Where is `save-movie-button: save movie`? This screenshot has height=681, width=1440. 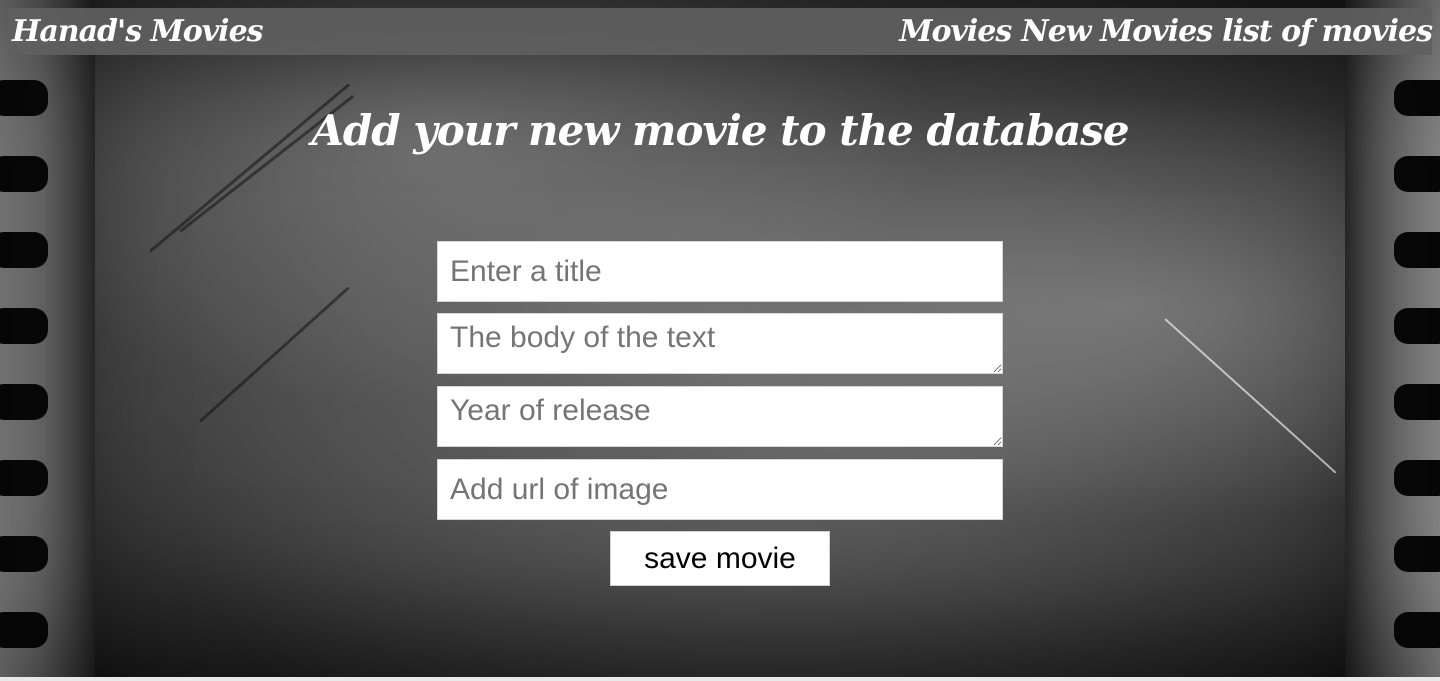 save-movie-button: save movie is located at coordinates (720, 558).